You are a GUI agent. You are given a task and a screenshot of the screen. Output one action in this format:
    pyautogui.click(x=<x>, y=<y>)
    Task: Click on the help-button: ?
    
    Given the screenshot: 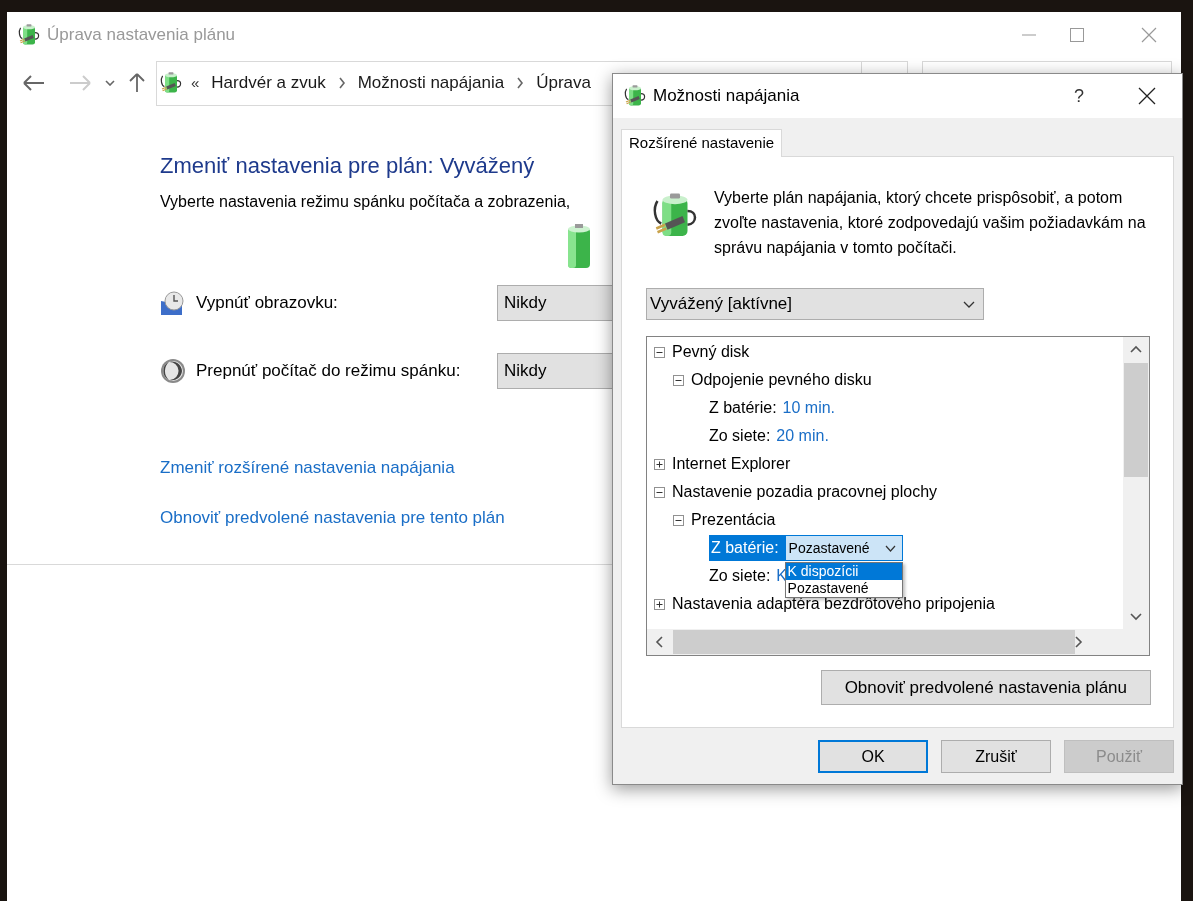 What is the action you would take?
    pyautogui.click(x=1079, y=96)
    